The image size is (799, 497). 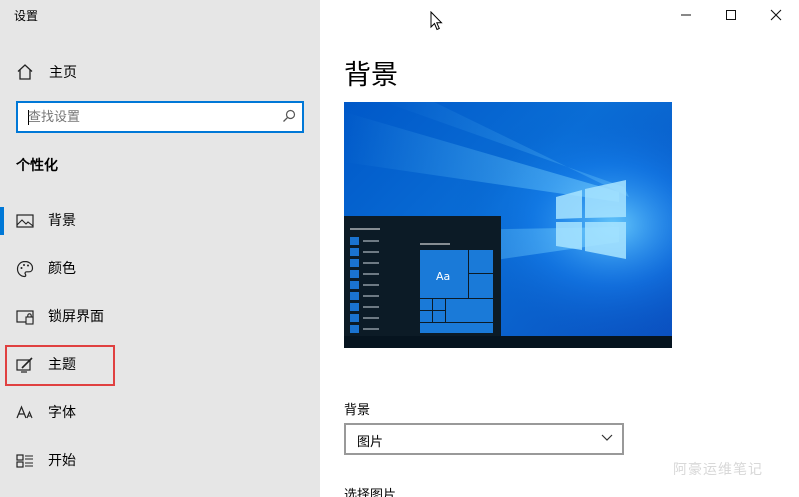 What do you see at coordinates (160, 270) in the screenshot?
I see `sidebar-item-colors: 颜色` at bounding box center [160, 270].